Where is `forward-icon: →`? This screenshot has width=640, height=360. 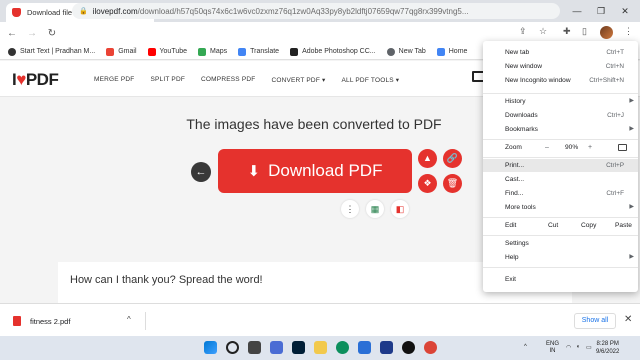
forward-icon: → is located at coordinates (32, 33).